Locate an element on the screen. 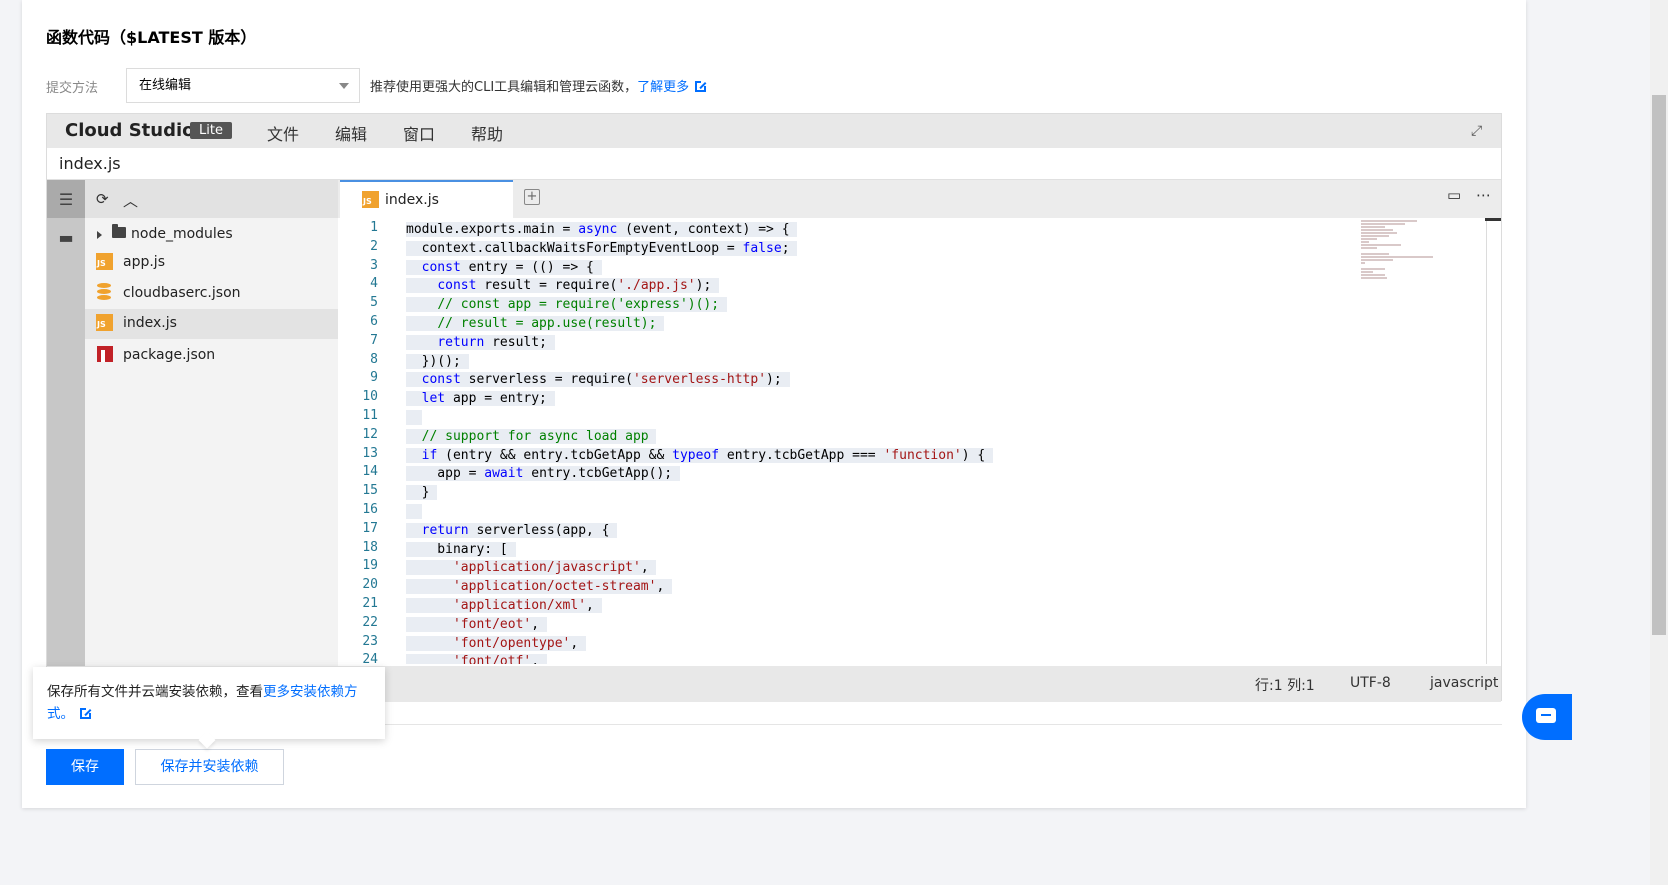  code-line: 'application/octet-stream', is located at coordinates (539, 586).